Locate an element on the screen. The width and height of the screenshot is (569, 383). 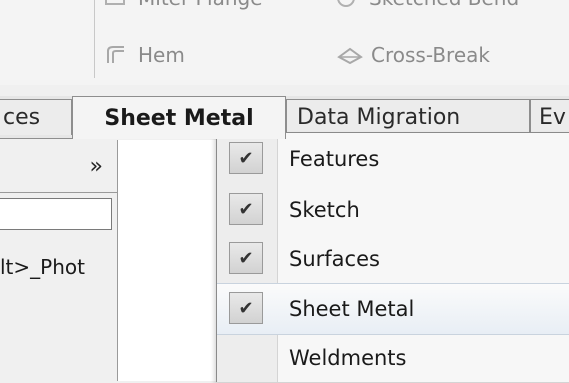
menu-item-sheet-metal: ✔ Sheet Metal is located at coordinates (393, 309).